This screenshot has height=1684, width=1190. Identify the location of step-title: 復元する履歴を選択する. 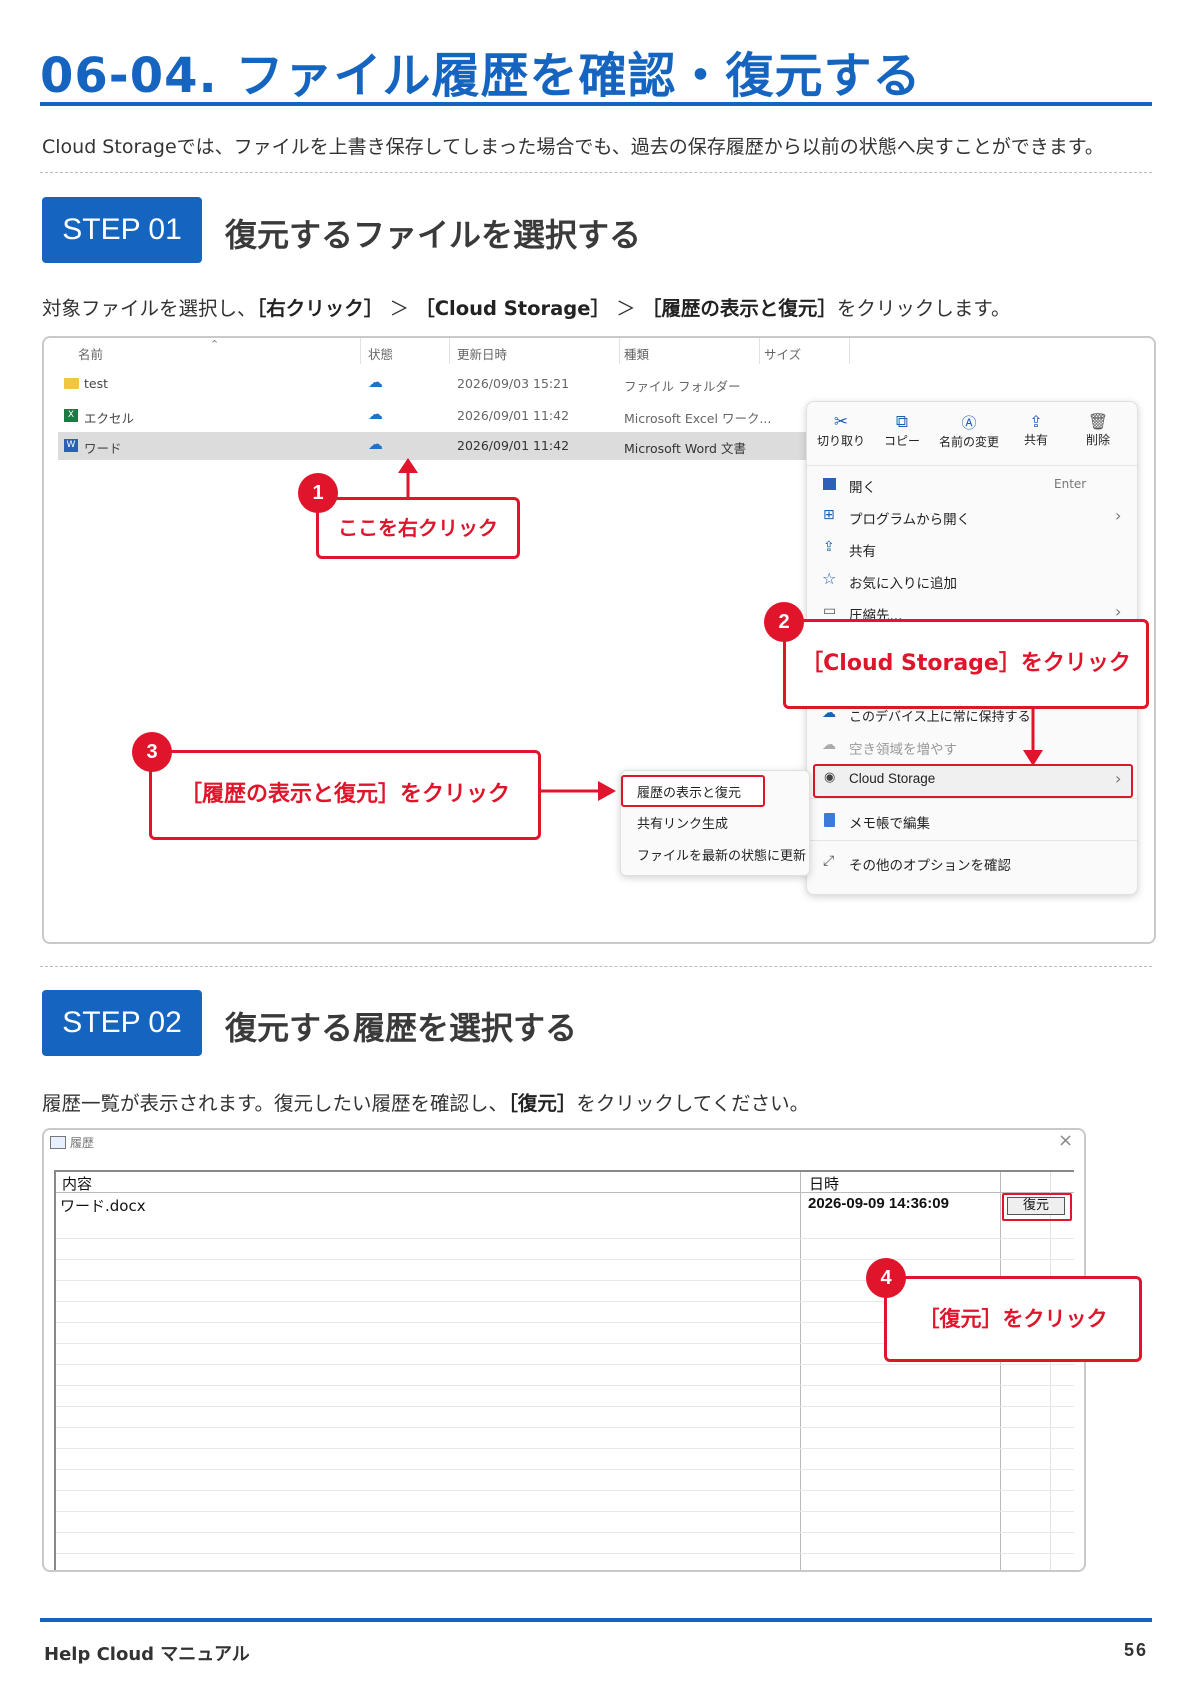
(401, 1028).